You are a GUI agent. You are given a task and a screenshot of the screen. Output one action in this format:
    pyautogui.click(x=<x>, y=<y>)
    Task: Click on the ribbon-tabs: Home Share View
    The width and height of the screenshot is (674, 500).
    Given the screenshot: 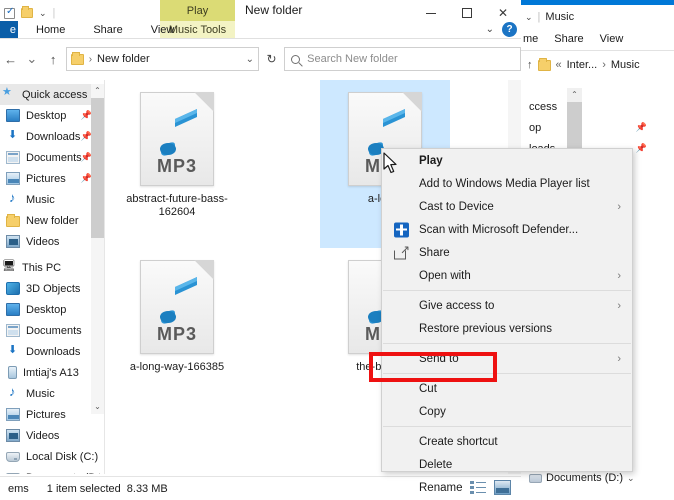 What is the action you would take?
    pyautogui.click(x=105, y=29)
    